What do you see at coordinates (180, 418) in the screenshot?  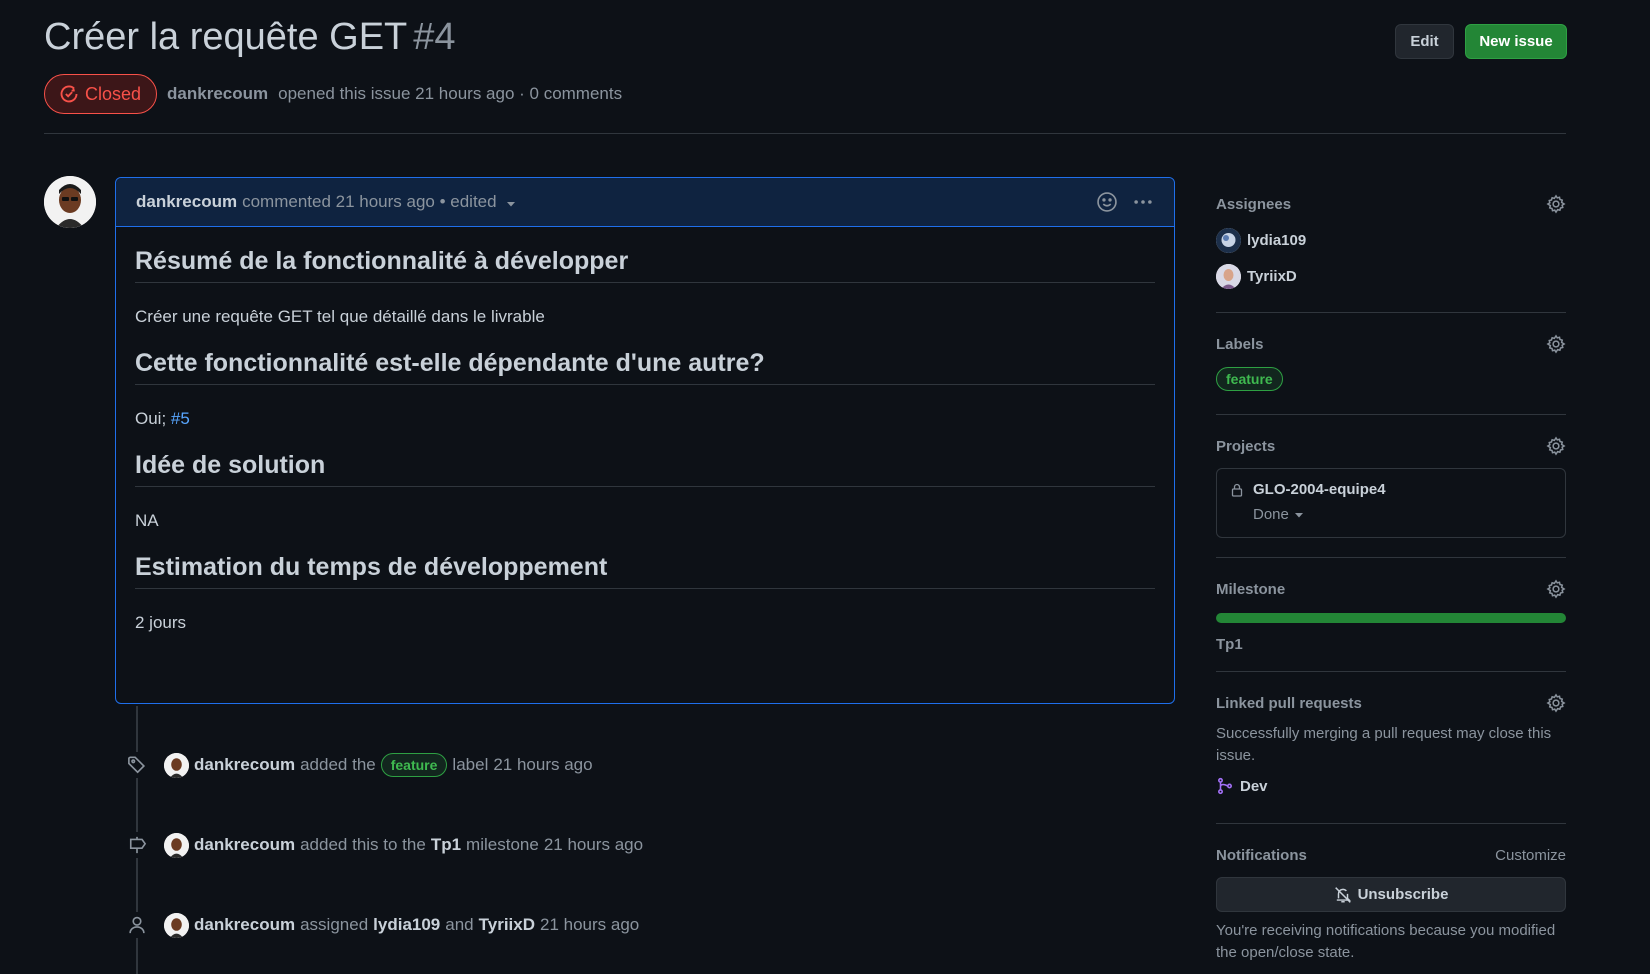 I see `issue-ref-link: #5` at bounding box center [180, 418].